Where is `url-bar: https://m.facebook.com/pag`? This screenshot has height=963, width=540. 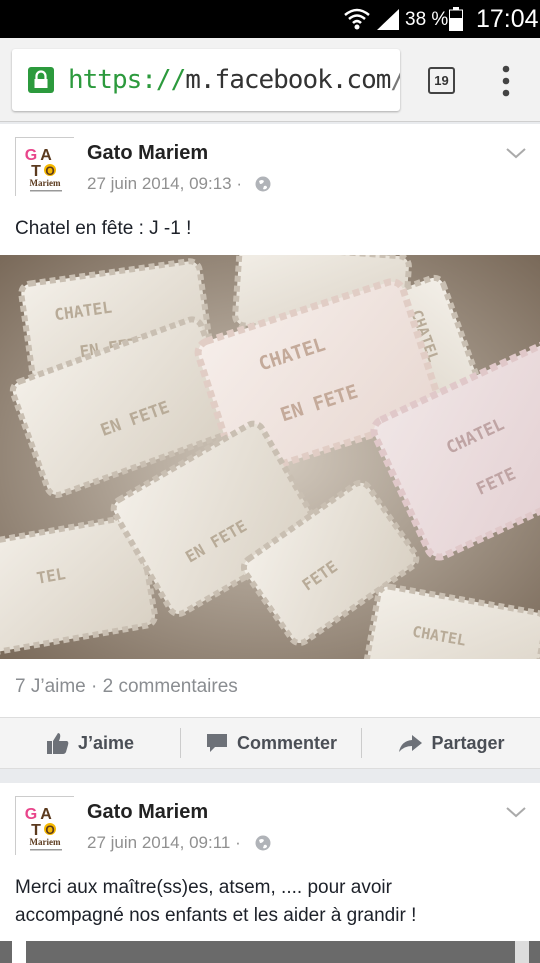 url-bar: https://m.facebook.com/pag is located at coordinates (206, 80).